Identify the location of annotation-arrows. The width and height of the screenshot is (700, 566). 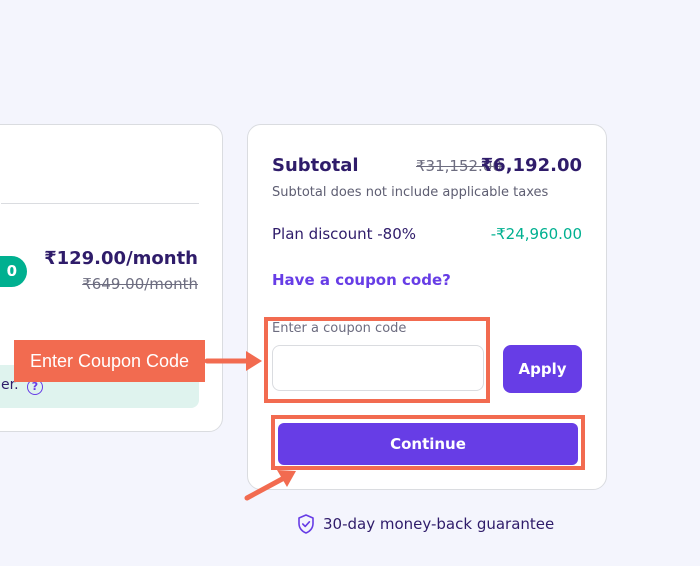
(250, 426).